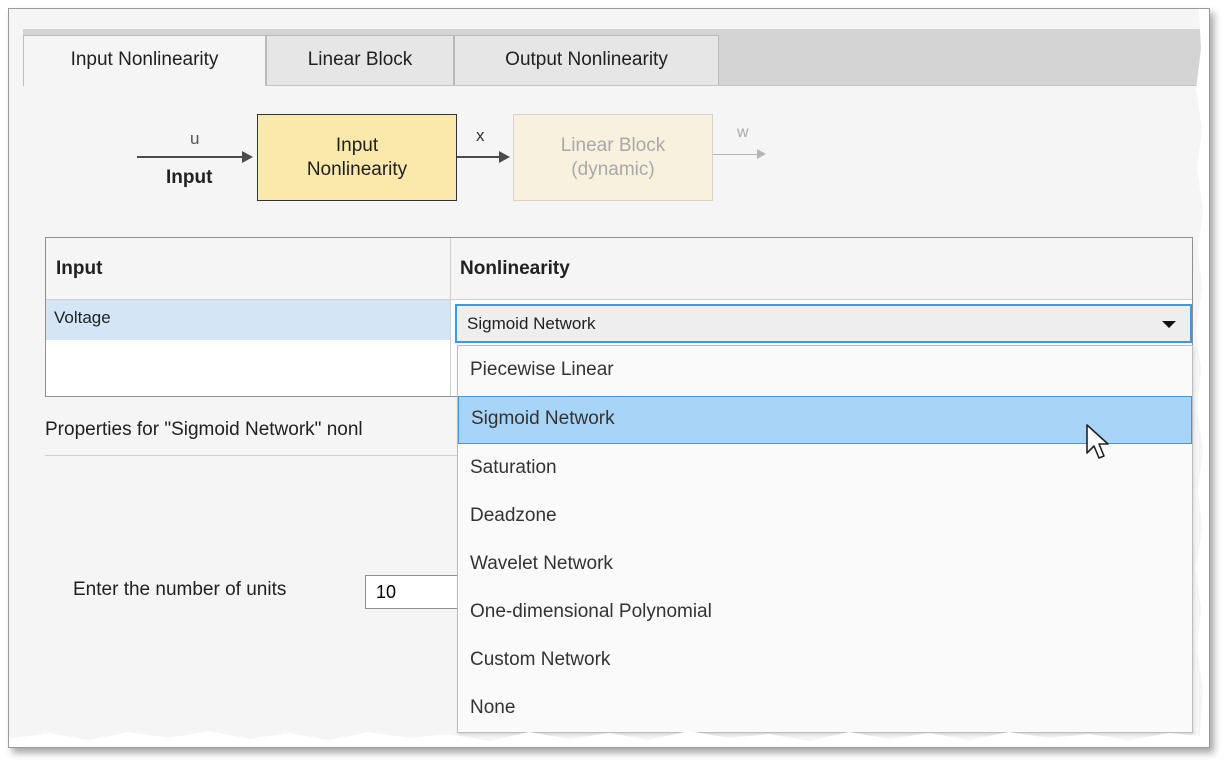 The image size is (1230, 765). Describe the element at coordinates (761, 154) in the screenshot. I see `output-arrow-icon` at that location.